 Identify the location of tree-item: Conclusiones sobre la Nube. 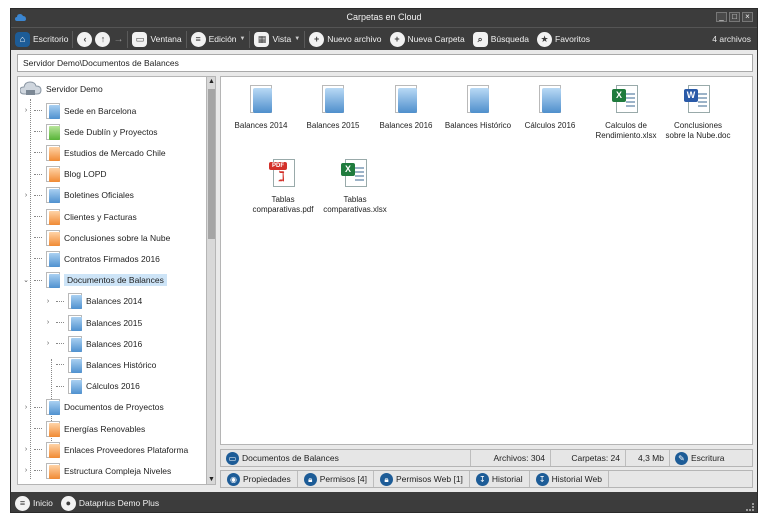
(96, 237).